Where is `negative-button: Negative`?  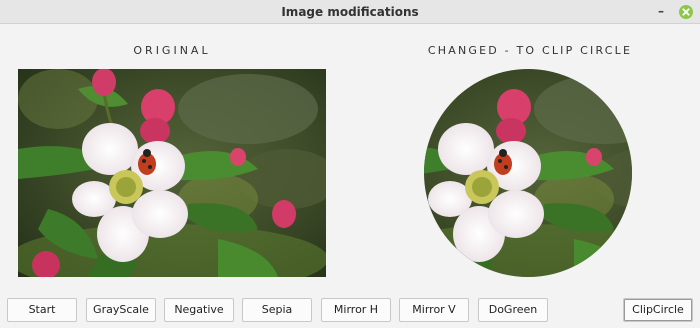
negative-button: Negative is located at coordinates (199, 310).